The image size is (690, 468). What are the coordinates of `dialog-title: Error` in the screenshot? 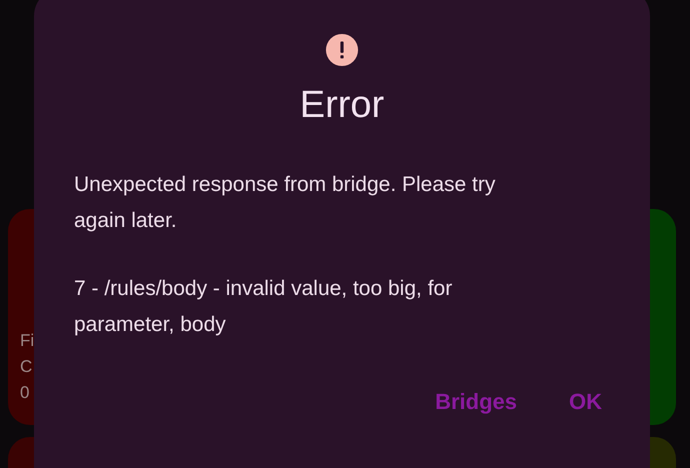 It's located at (342, 105).